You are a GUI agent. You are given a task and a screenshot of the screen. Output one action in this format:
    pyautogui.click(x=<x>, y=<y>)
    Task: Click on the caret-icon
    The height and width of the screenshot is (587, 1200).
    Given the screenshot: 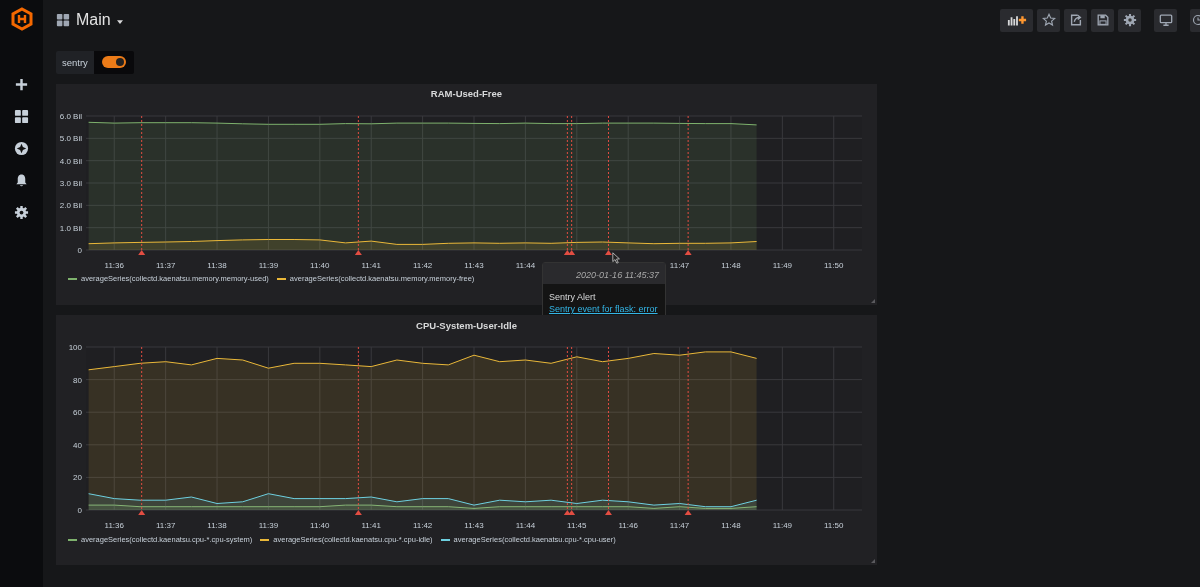 What is the action you would take?
    pyautogui.click(x=119, y=21)
    